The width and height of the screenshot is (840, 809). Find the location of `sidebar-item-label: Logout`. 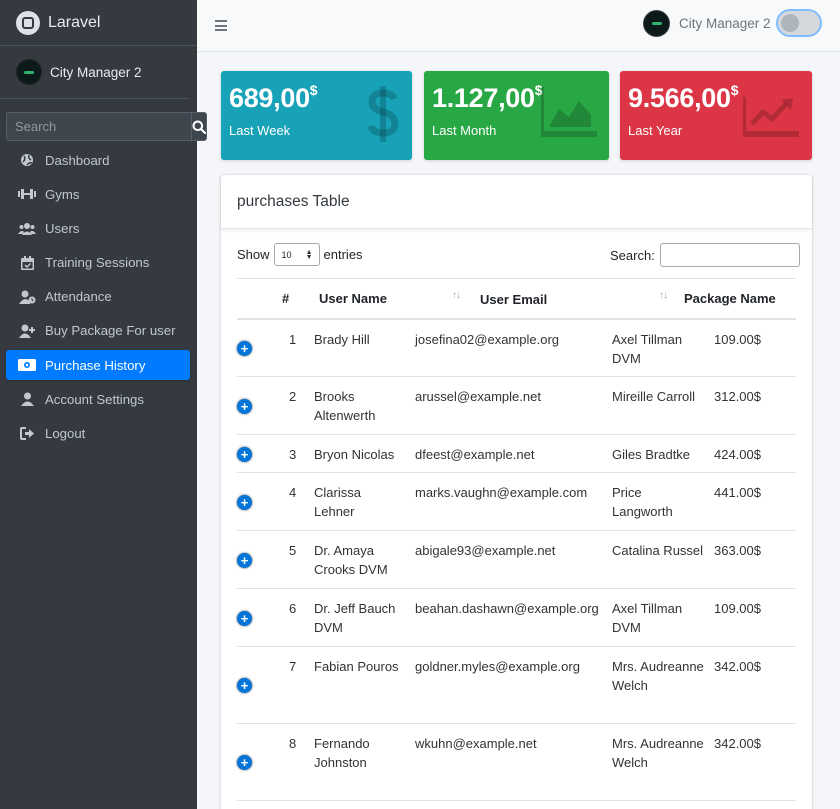

sidebar-item-label: Logout is located at coordinates (65, 433).